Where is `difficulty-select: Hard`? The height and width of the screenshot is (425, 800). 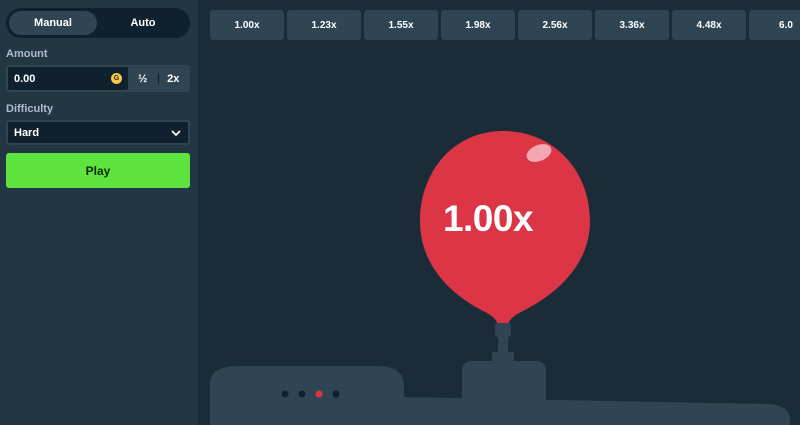 difficulty-select: Hard is located at coordinates (98, 132).